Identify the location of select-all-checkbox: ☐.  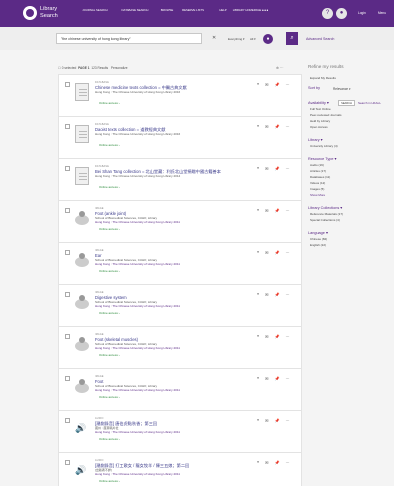
(59, 68).